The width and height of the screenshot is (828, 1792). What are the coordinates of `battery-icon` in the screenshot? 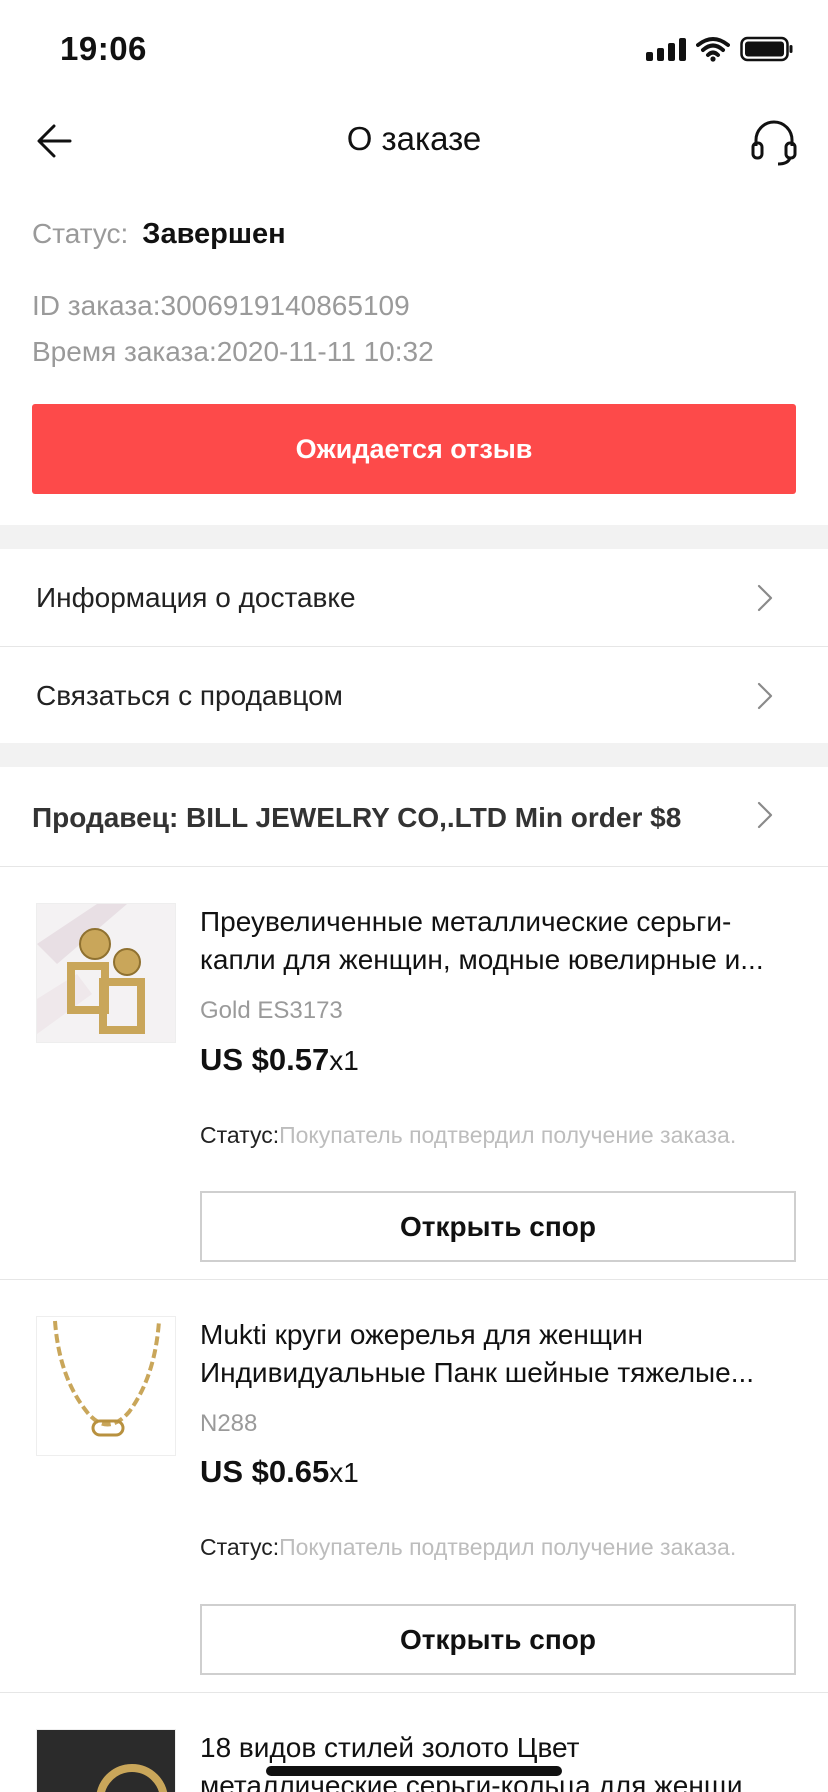 It's located at (766, 49).